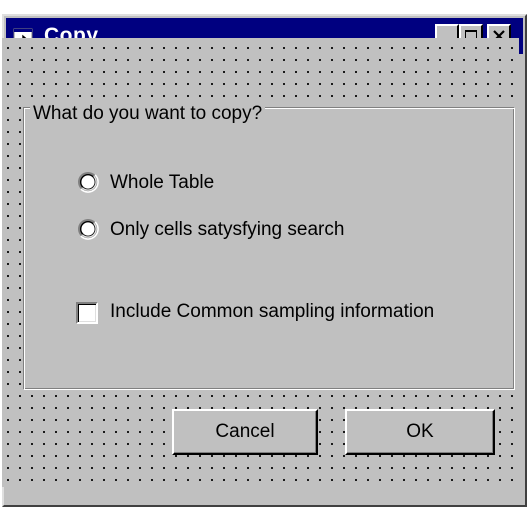 The width and height of the screenshot is (529, 507). Describe the element at coordinates (420, 432) in the screenshot. I see `ok-button: OK` at that location.